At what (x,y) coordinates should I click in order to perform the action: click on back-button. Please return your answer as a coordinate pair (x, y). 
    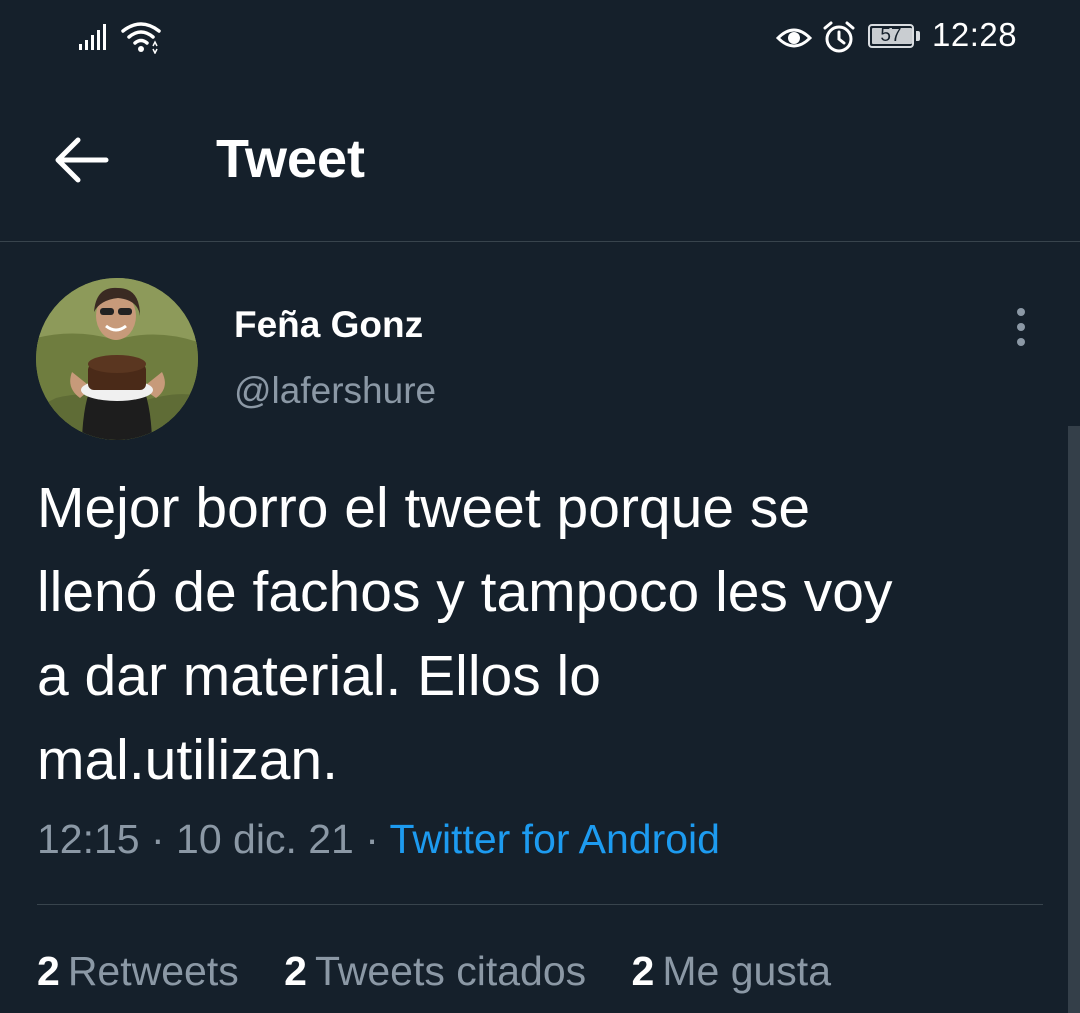
    Looking at the image, I should click on (82, 160).